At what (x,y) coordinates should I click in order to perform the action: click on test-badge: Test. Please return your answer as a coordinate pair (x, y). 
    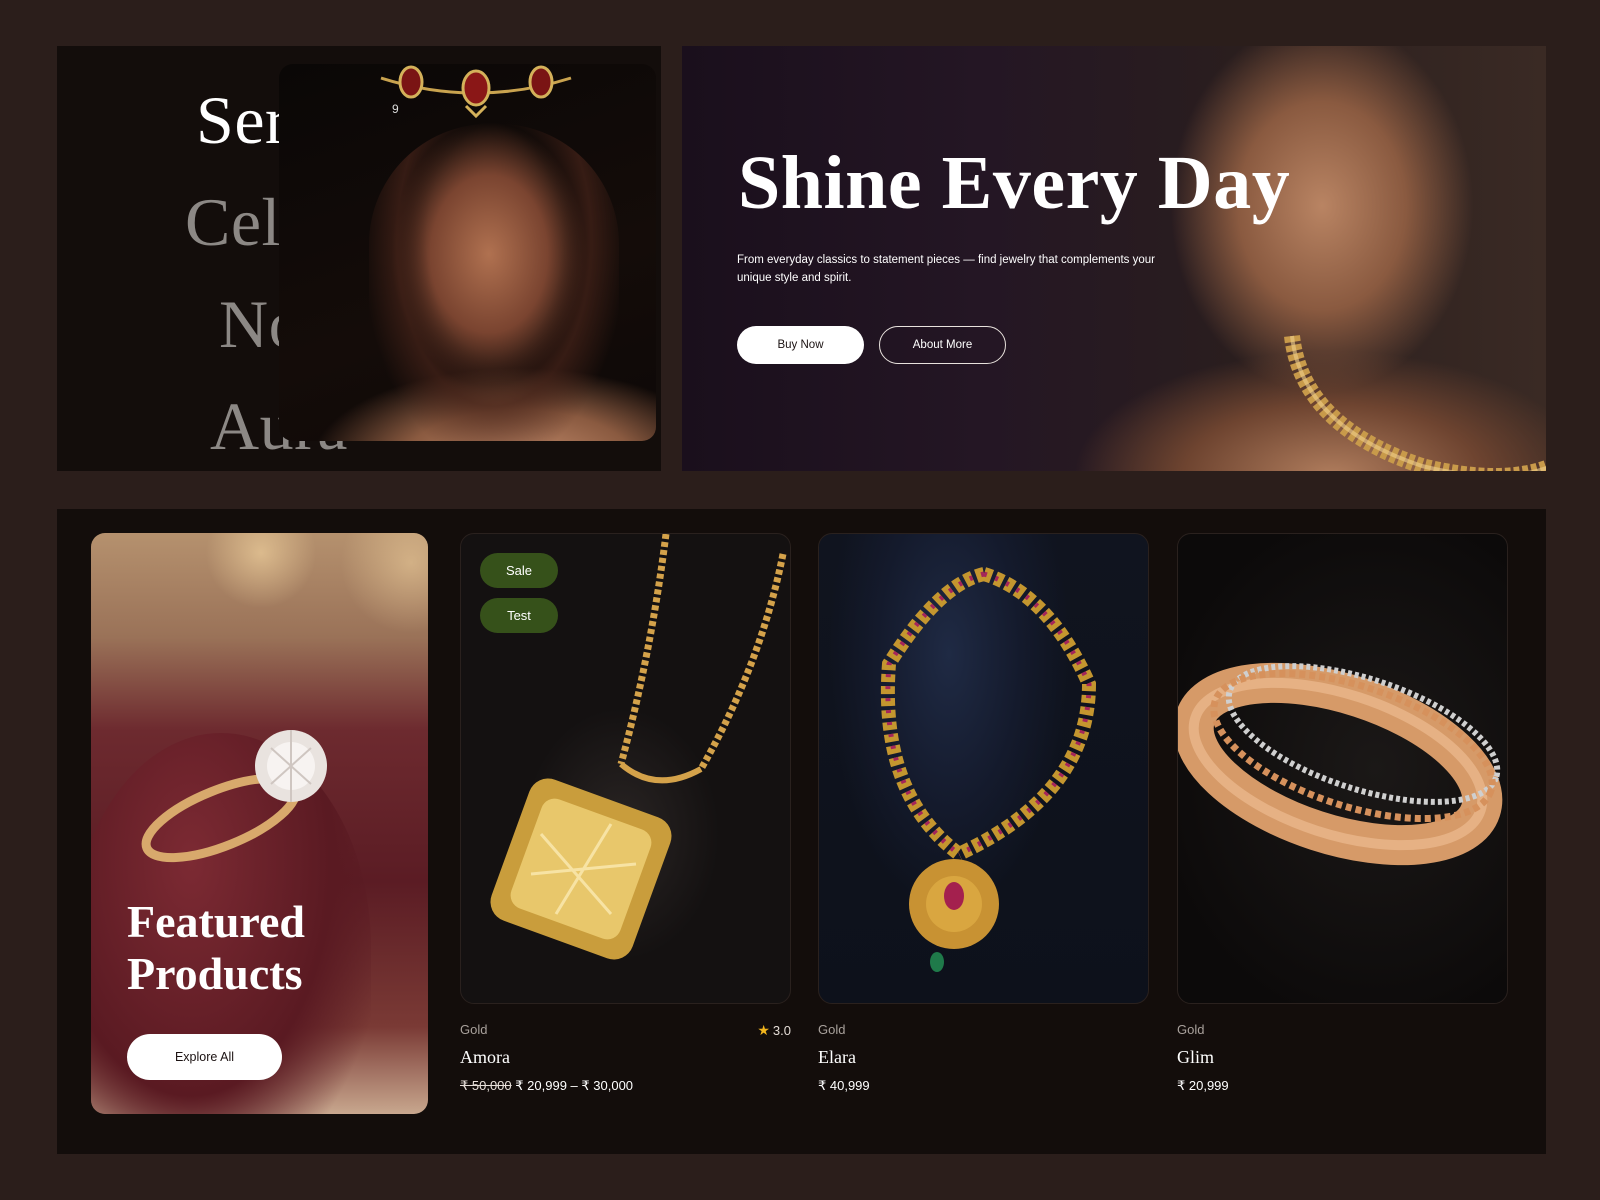
    Looking at the image, I should click on (519, 615).